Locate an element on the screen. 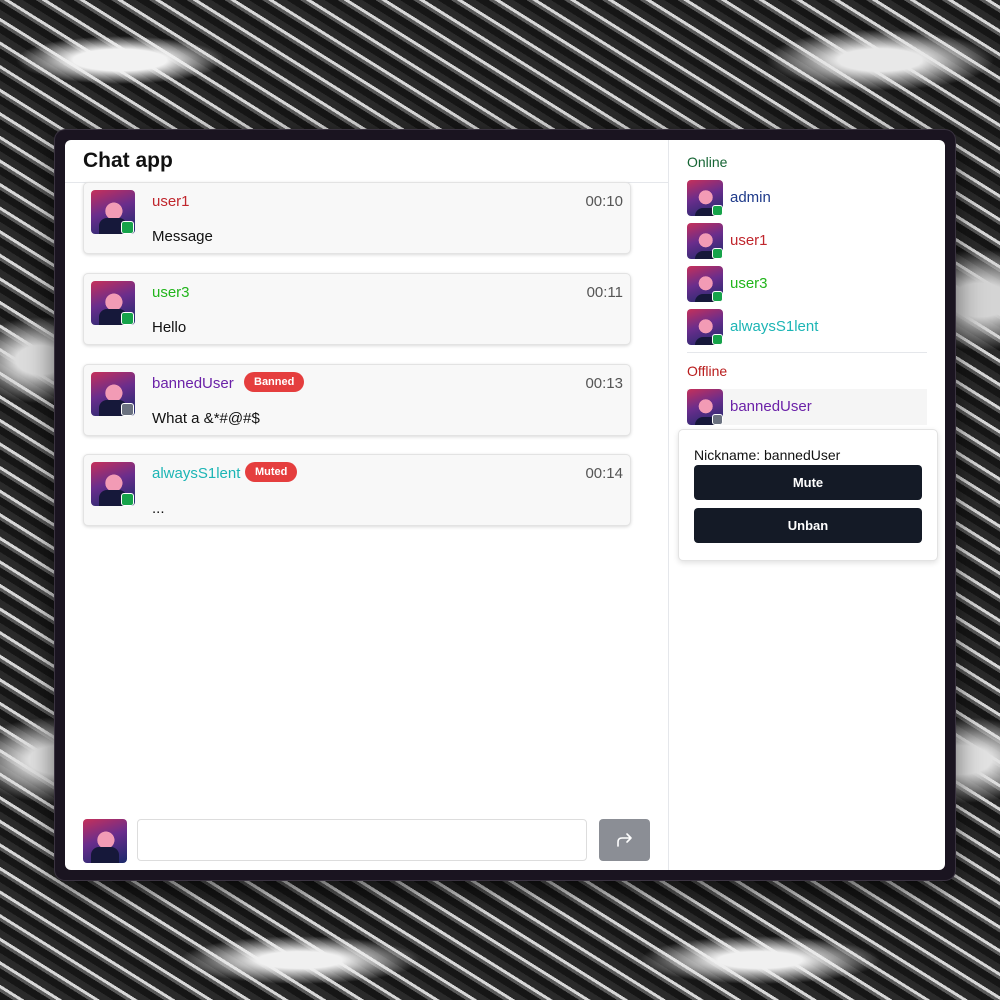  unban-button: Unban is located at coordinates (808, 525).